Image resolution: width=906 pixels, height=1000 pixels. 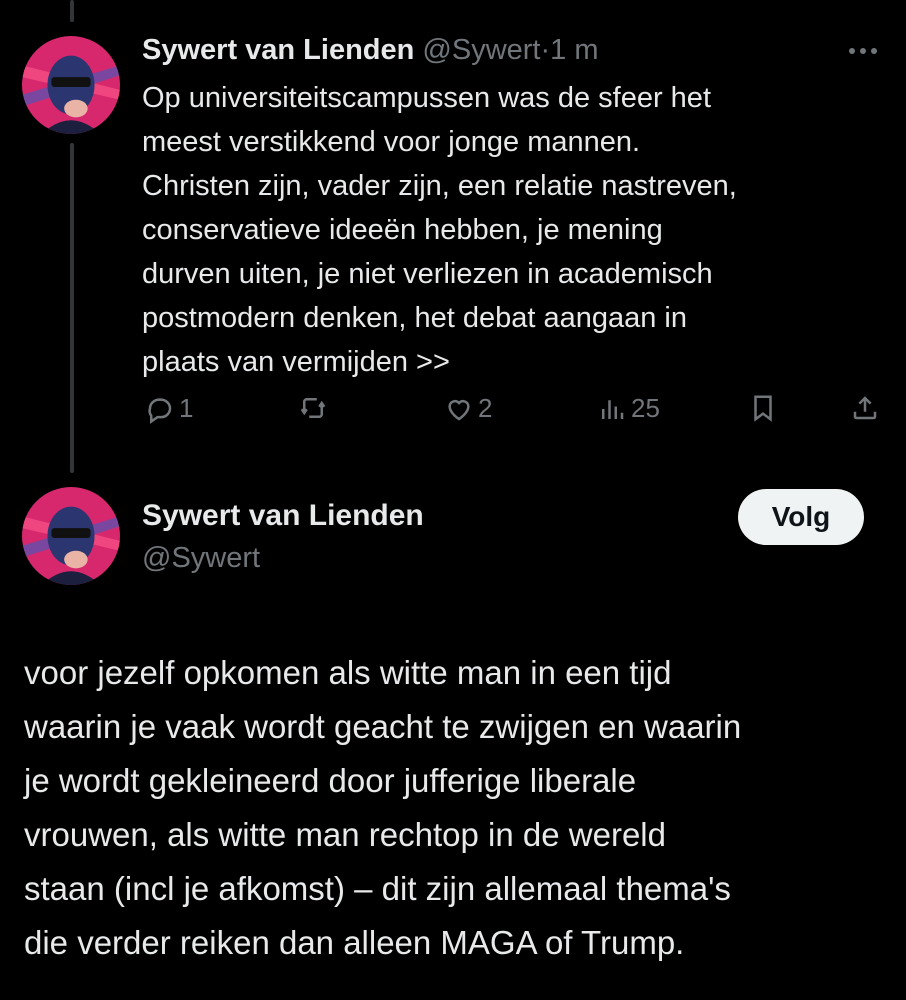 What do you see at coordinates (645, 408) in the screenshot?
I see `views-count: 25` at bounding box center [645, 408].